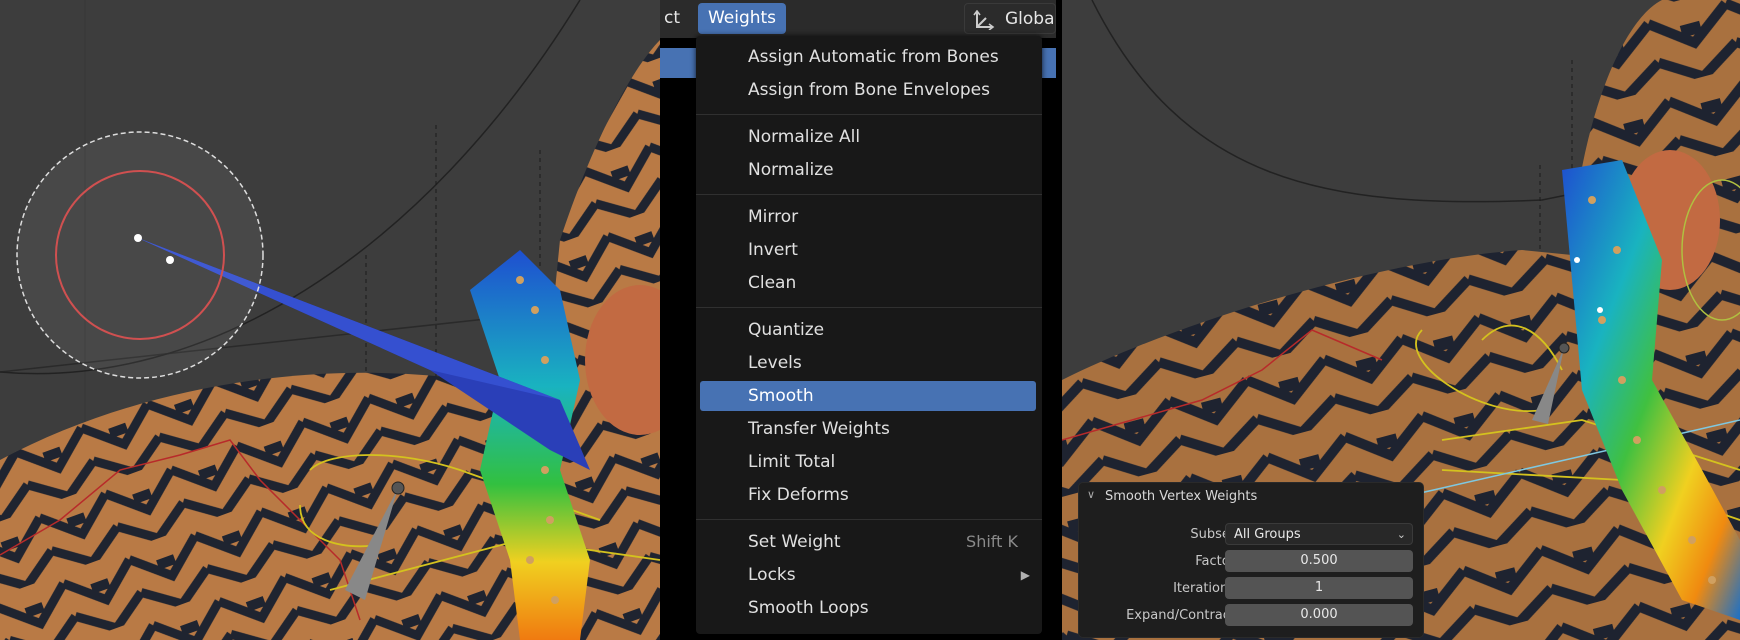  Describe the element at coordinates (869, 542) in the screenshot. I see `menu-item-set-weight: Set Weight Shift K` at that location.